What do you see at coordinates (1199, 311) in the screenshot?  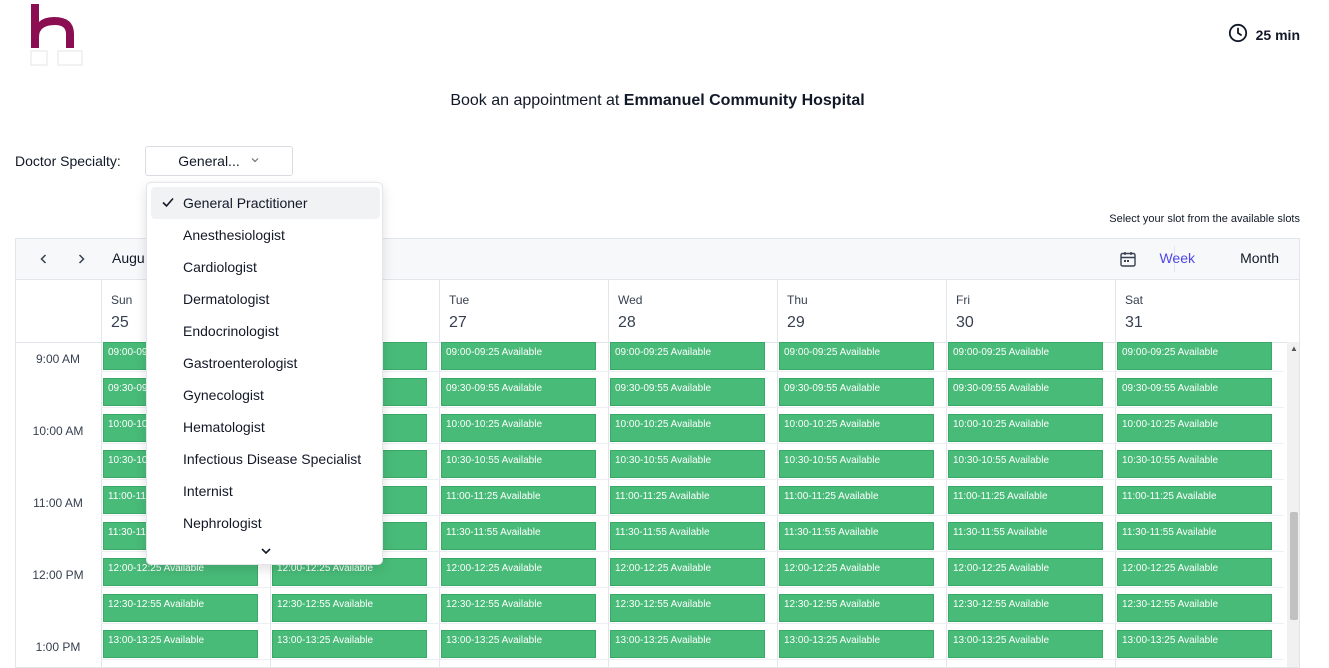 I see `day-header-sat: Sat 31` at bounding box center [1199, 311].